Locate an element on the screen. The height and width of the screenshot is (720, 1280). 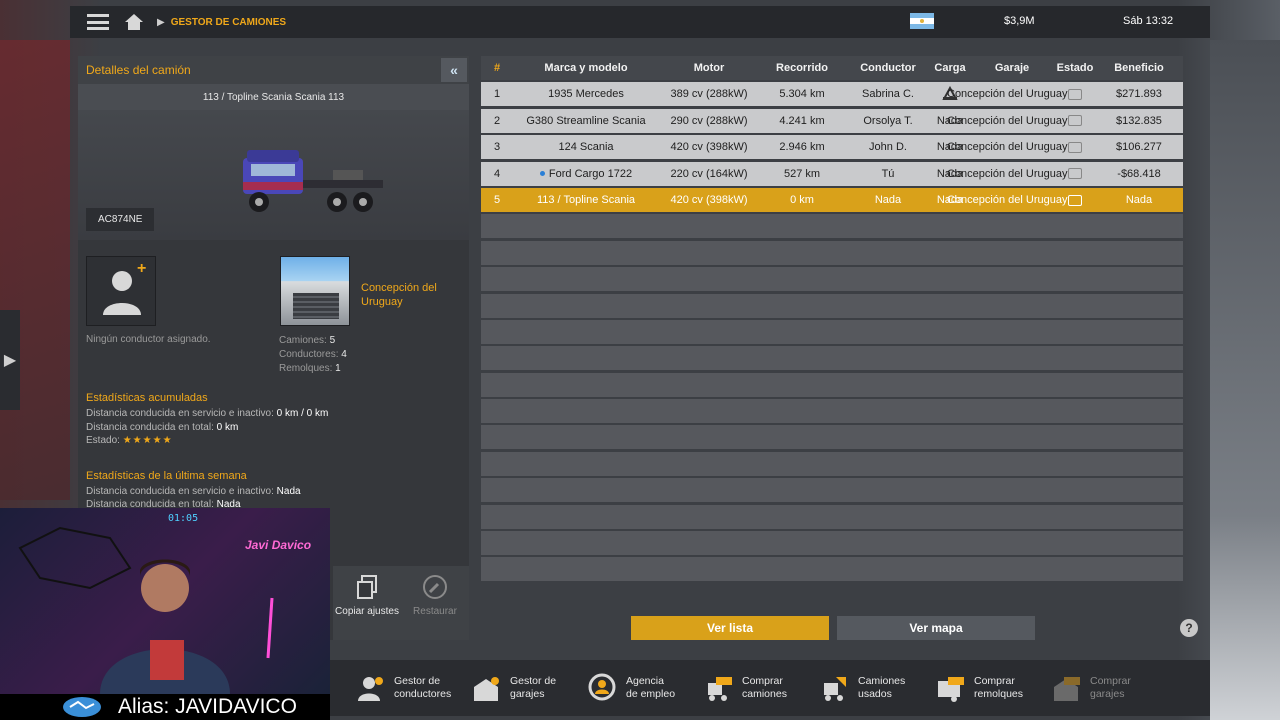
row-num: 3 is located at coordinates (497, 147).